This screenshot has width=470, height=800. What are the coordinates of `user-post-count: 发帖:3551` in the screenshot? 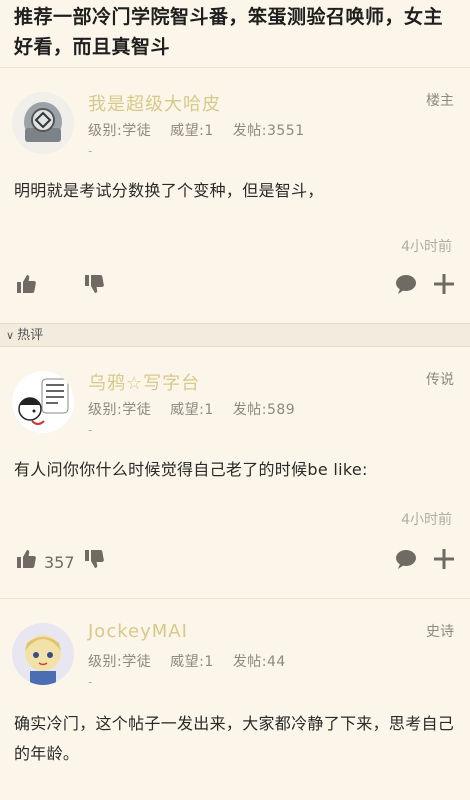 It's located at (268, 131).